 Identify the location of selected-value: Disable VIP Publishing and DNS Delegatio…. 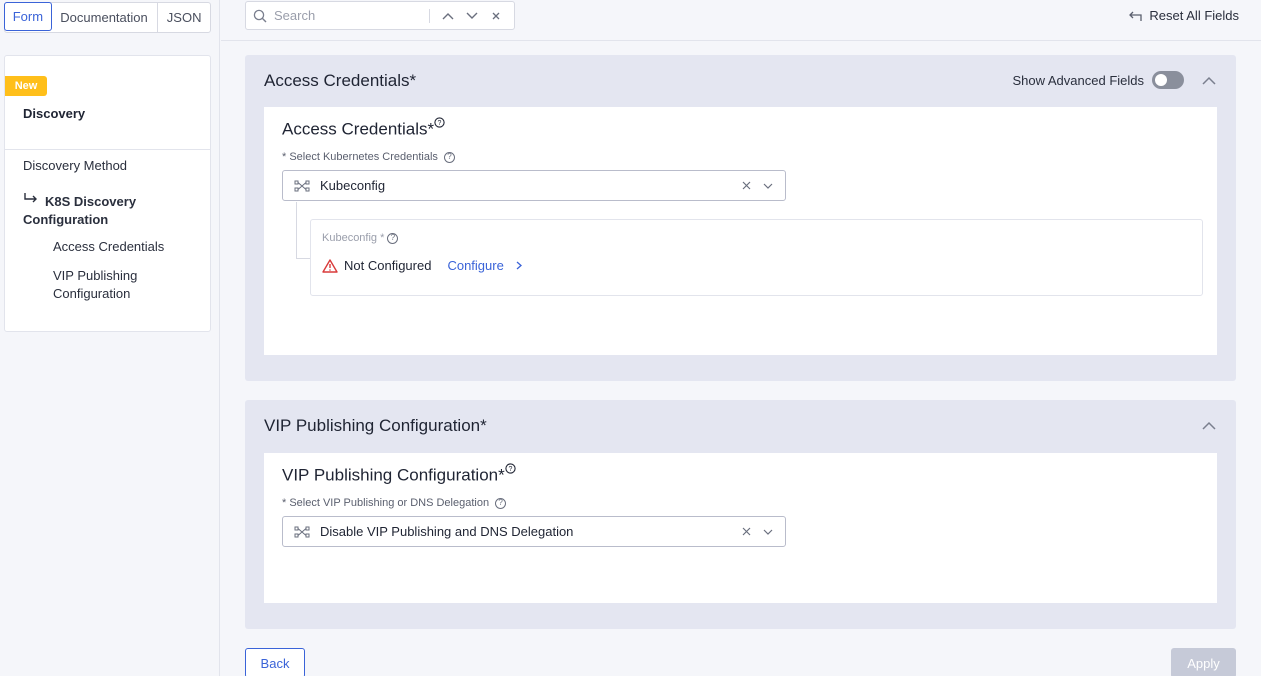
(447, 531).